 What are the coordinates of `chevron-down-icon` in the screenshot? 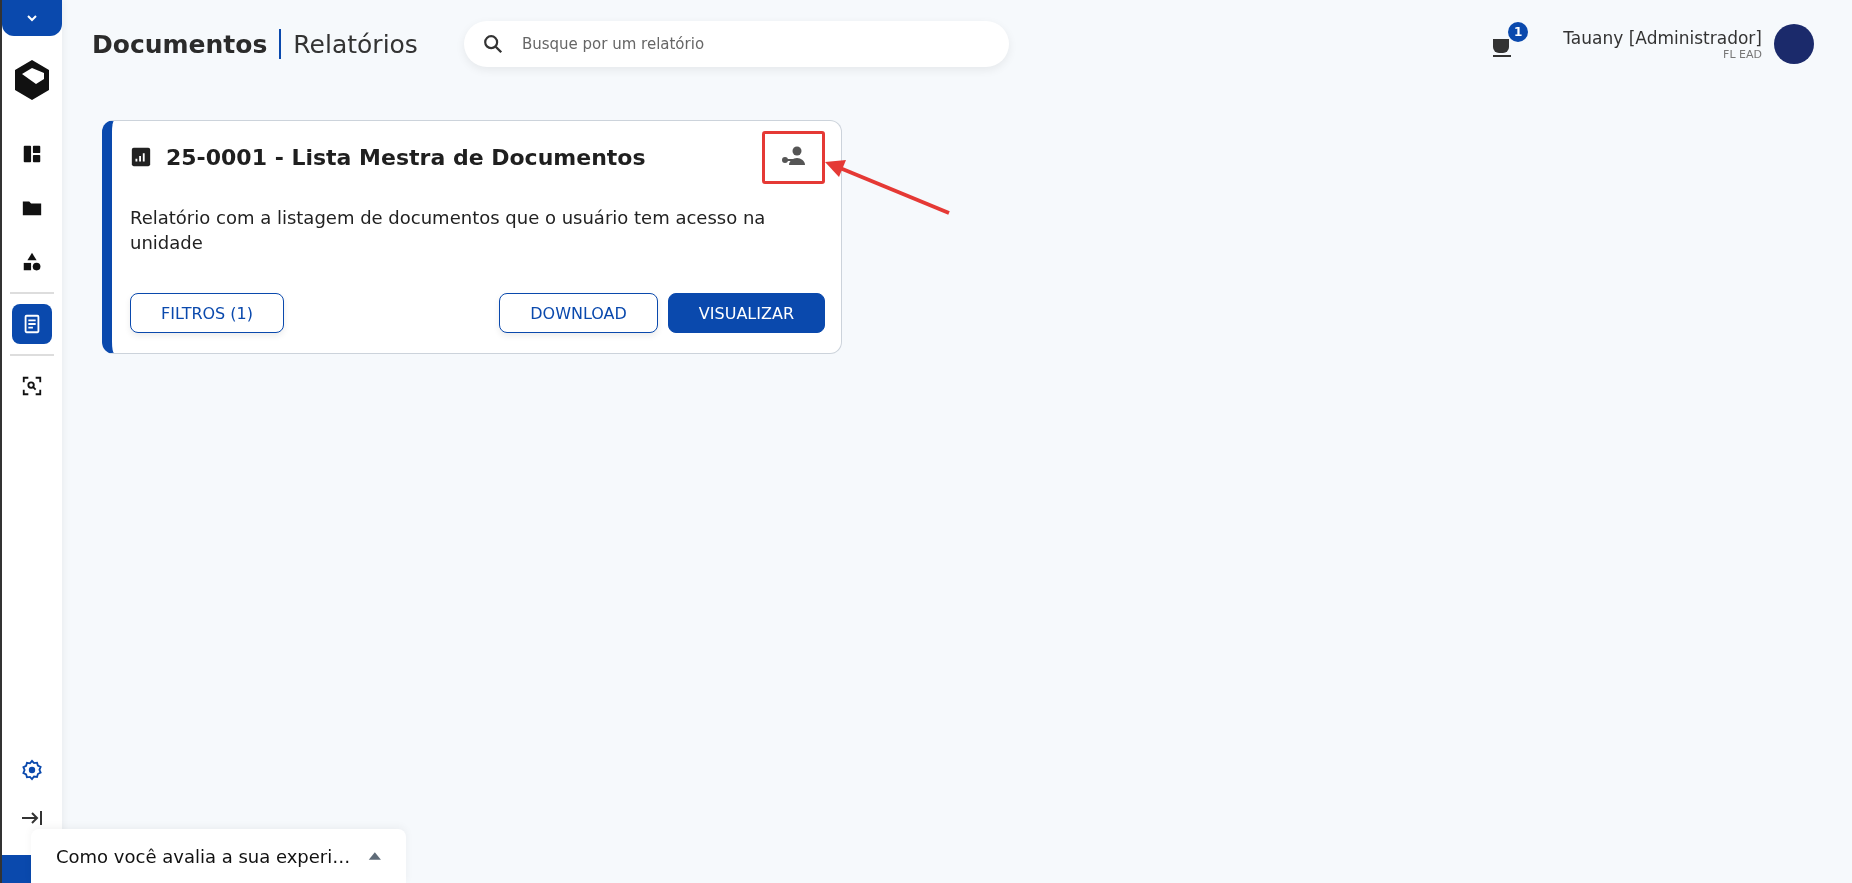 It's located at (32, 18).